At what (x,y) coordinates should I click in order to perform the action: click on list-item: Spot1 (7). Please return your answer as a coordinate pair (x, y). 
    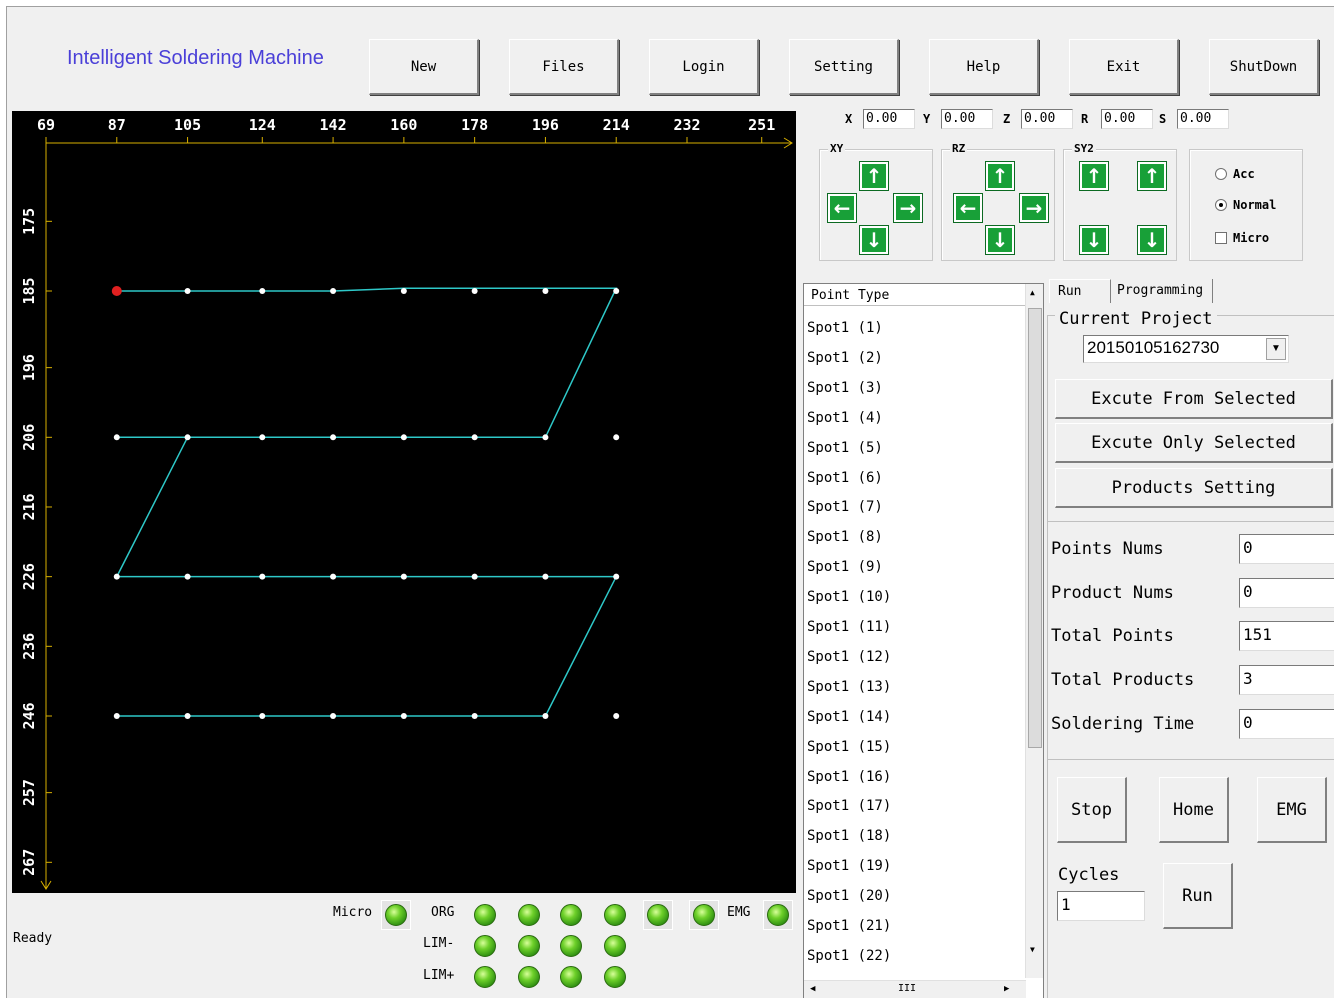
    Looking at the image, I should click on (915, 508).